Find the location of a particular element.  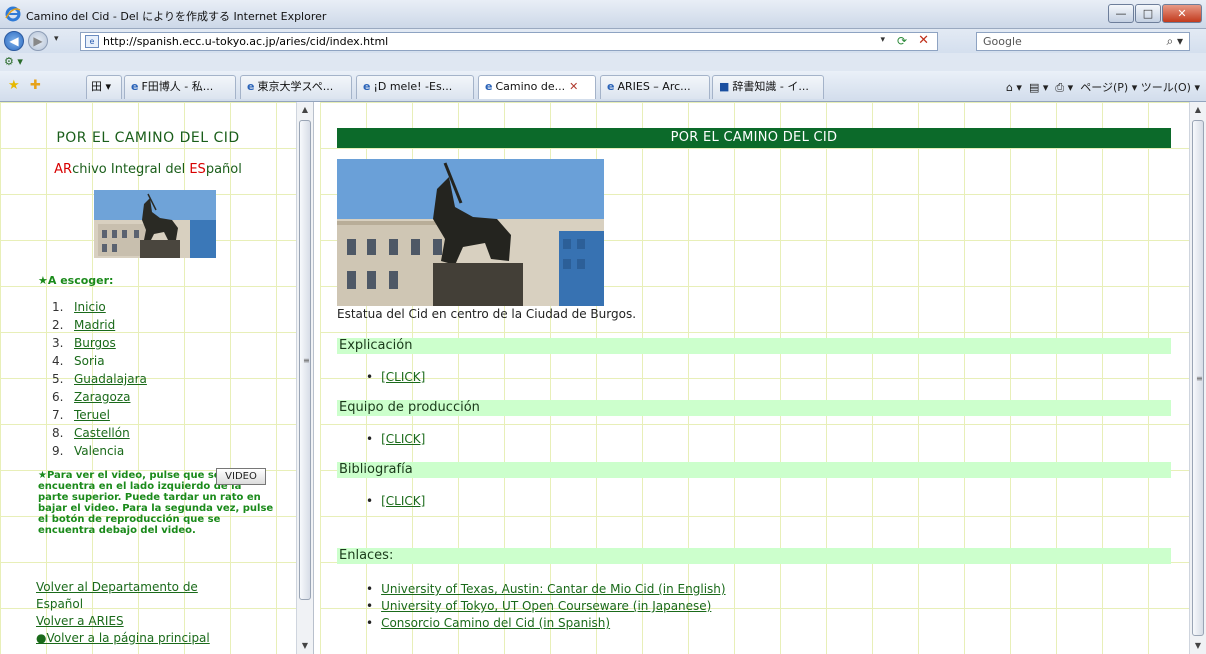

menu-item-guadalajara: 5. Guadalajara is located at coordinates (99, 379).